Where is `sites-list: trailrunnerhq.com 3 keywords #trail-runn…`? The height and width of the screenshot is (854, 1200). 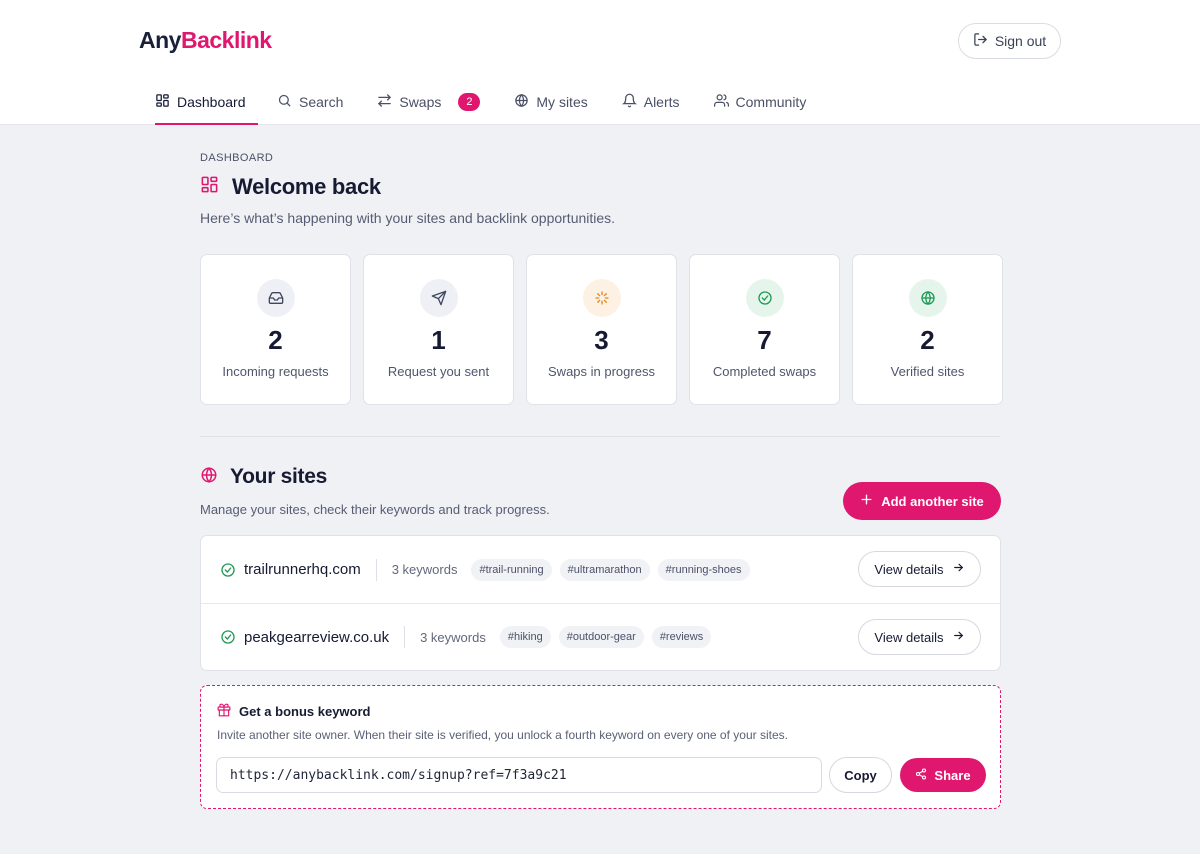 sites-list: trailrunnerhq.com 3 keywords #trail-runn… is located at coordinates (600, 603).